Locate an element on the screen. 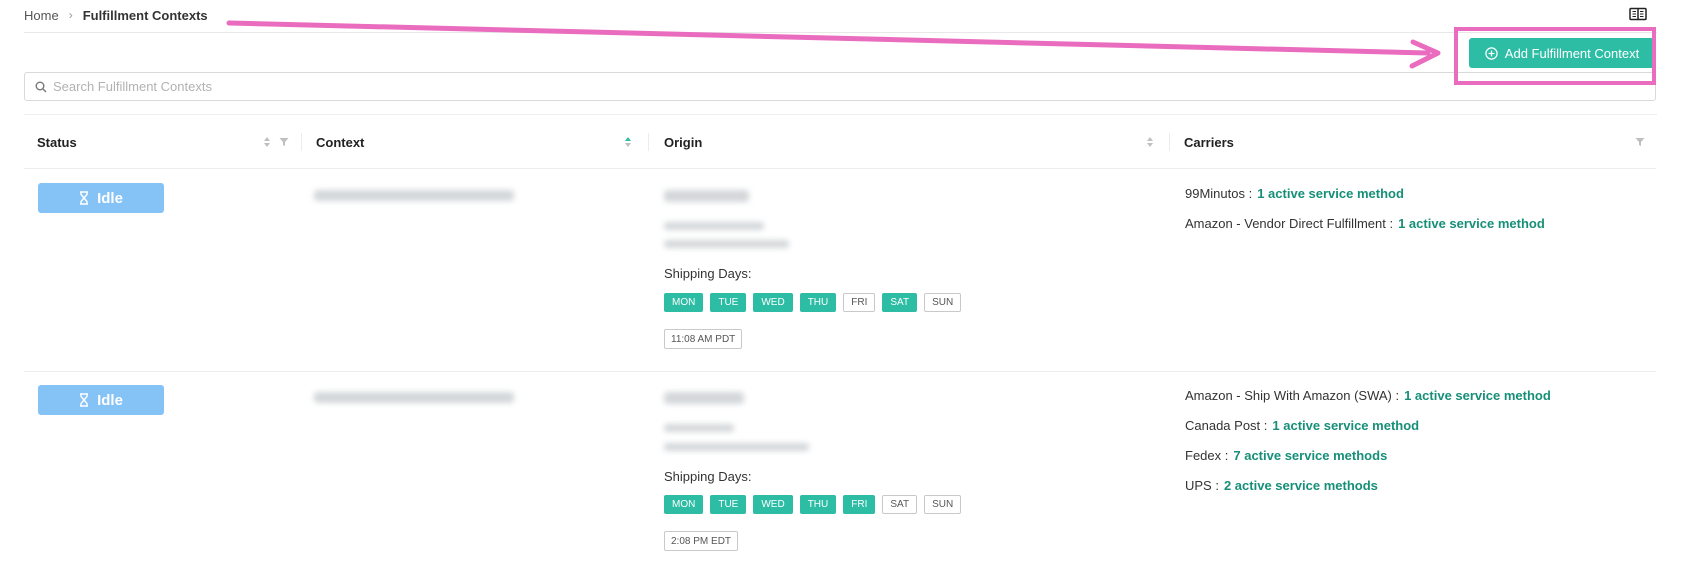 This screenshot has height=565, width=1681. carrier-name: 99Minutos is located at coordinates (1215, 193).